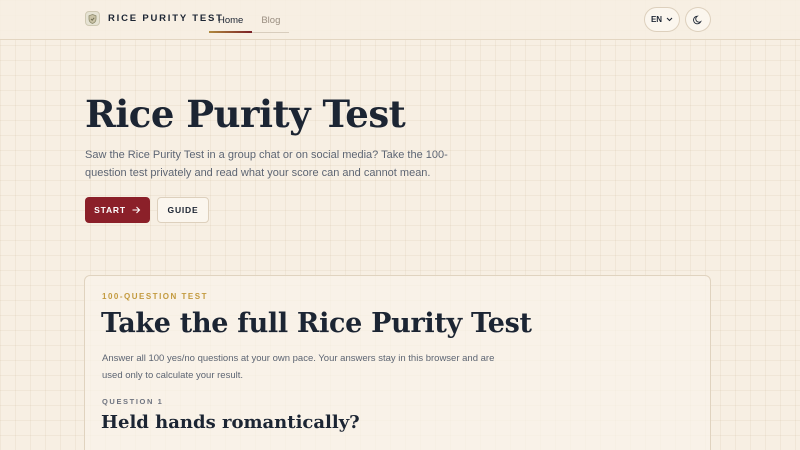 This screenshot has height=450, width=800. I want to click on main-nav: Home Blog, so click(249, 20).